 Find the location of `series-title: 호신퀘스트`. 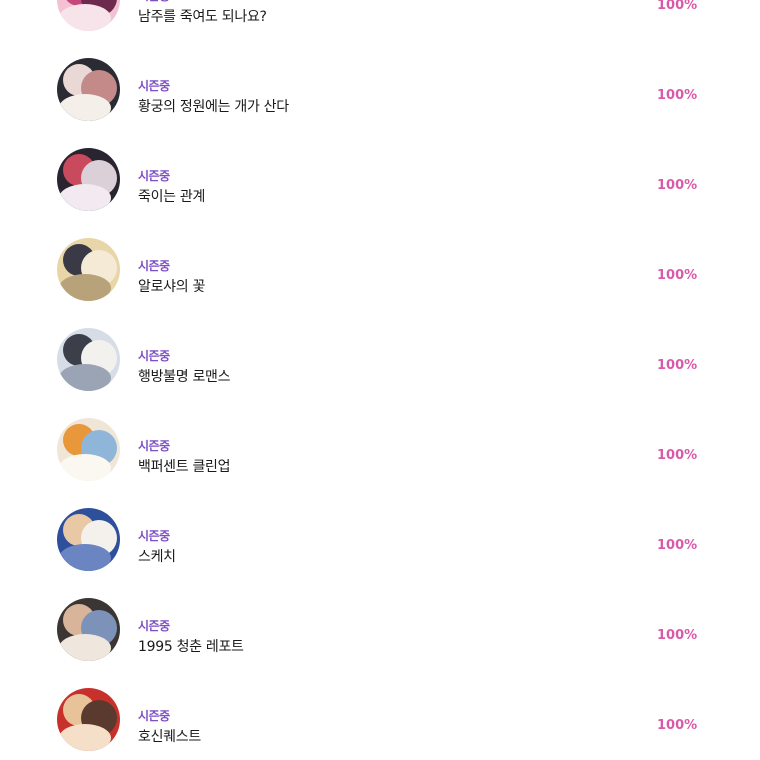

series-title: 호신퀘스트 is located at coordinates (169, 736).